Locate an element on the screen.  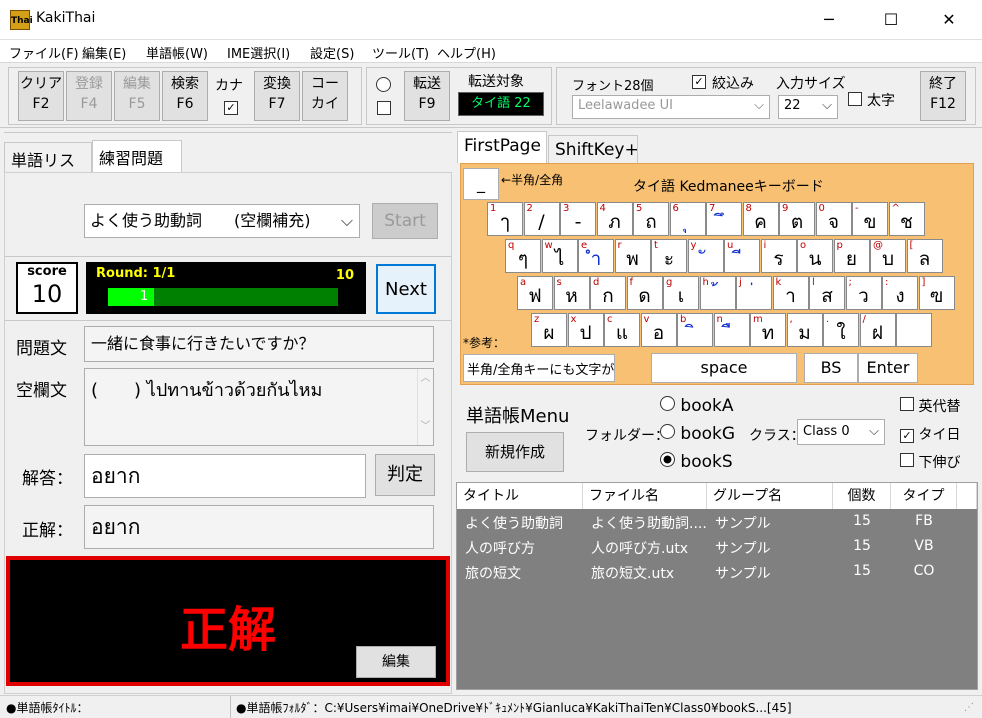
kana-checkbox: ✓ is located at coordinates (231, 108).